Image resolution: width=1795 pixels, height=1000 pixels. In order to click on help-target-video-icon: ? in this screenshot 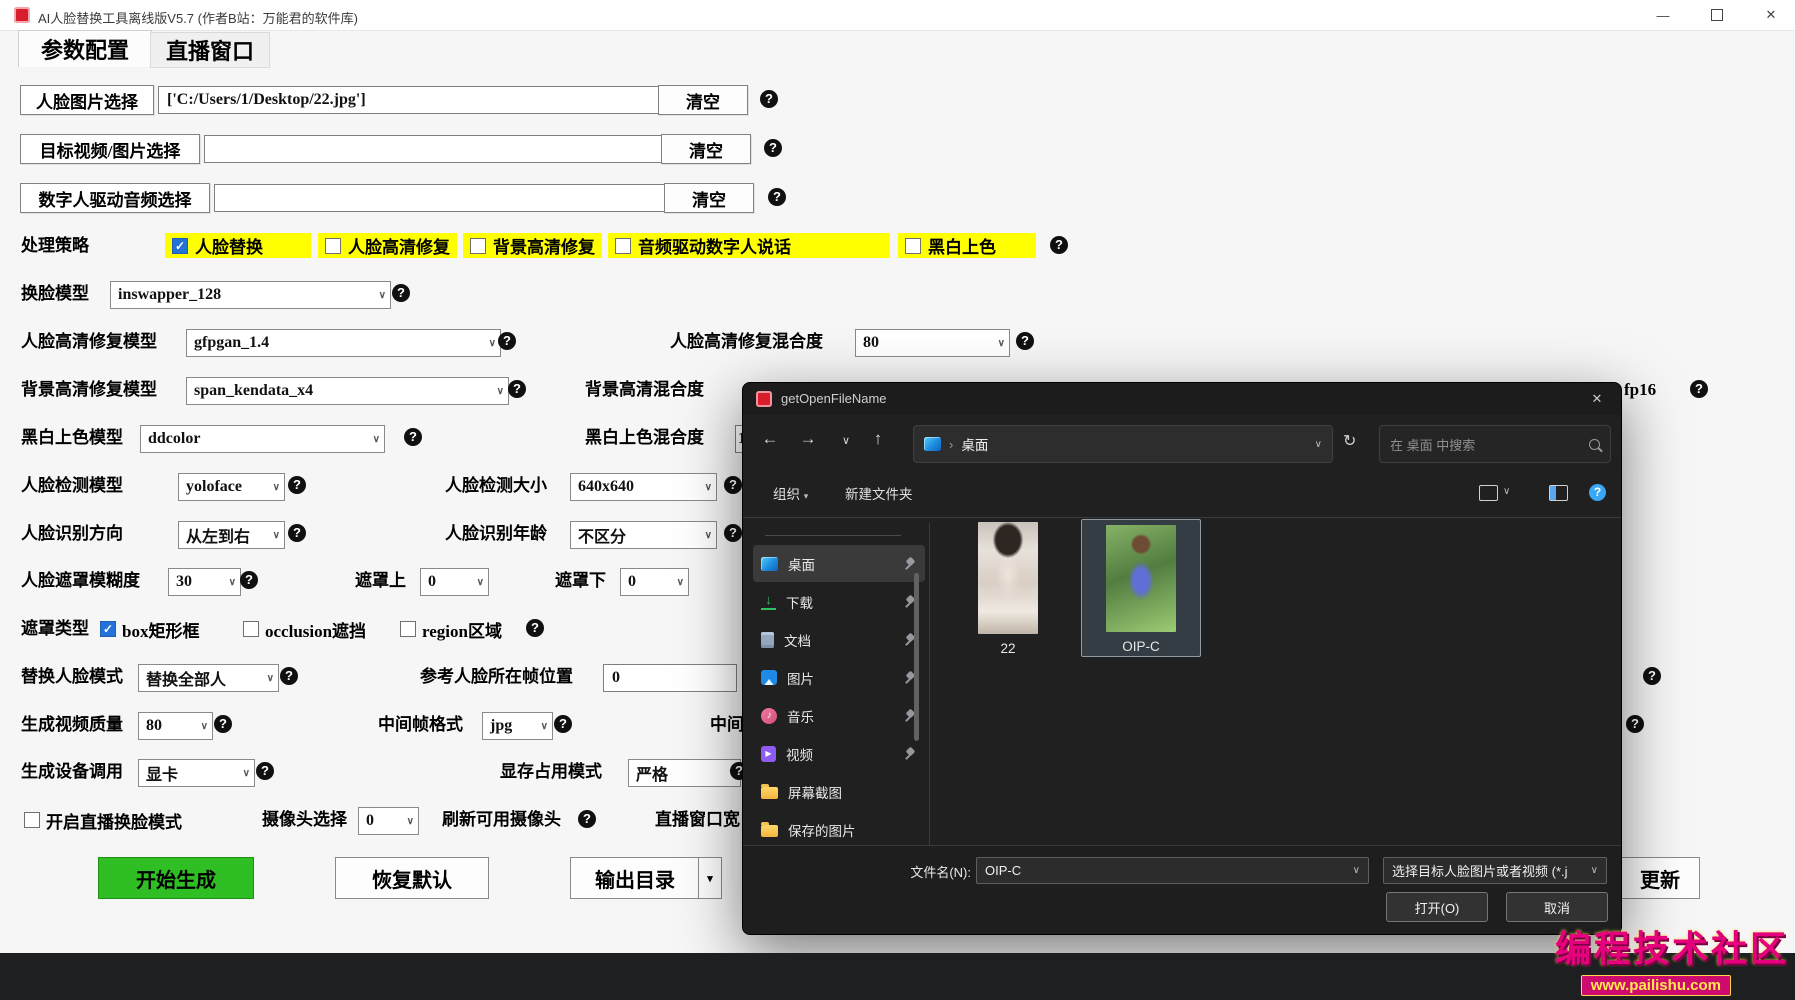, I will do `click(773, 148)`.